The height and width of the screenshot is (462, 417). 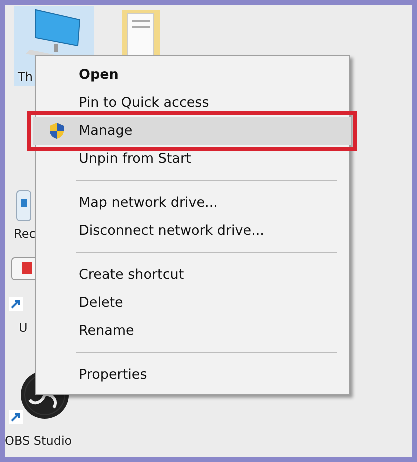 What do you see at coordinates (192, 275) in the screenshot?
I see `menu-item: Create shortcut` at bounding box center [192, 275].